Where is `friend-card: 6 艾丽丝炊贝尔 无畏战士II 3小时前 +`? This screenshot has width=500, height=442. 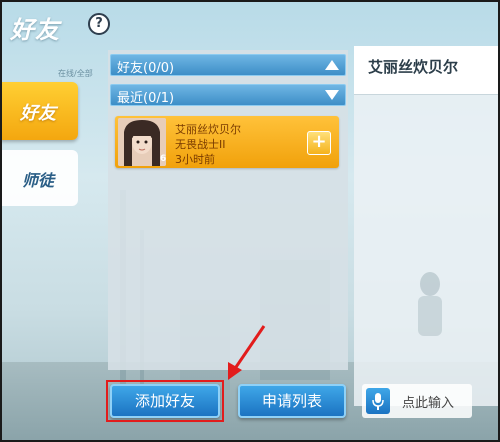 friend-card: 6 艾丽丝炊贝尔 无畏战士II 3小时前 + is located at coordinates (227, 142).